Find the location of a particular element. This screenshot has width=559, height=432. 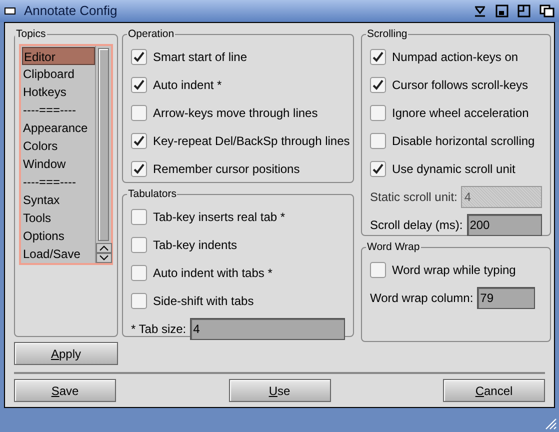

topic-item: Appearance is located at coordinates (58, 127).